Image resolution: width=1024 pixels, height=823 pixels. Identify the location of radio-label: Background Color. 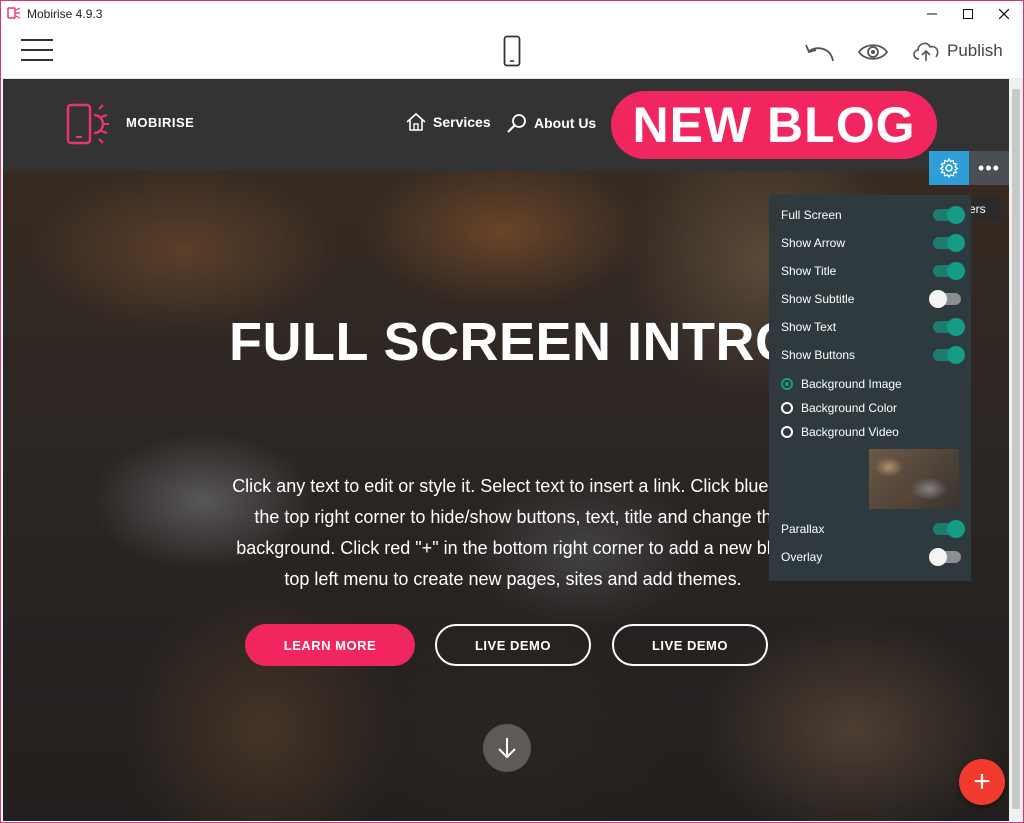
(849, 408).